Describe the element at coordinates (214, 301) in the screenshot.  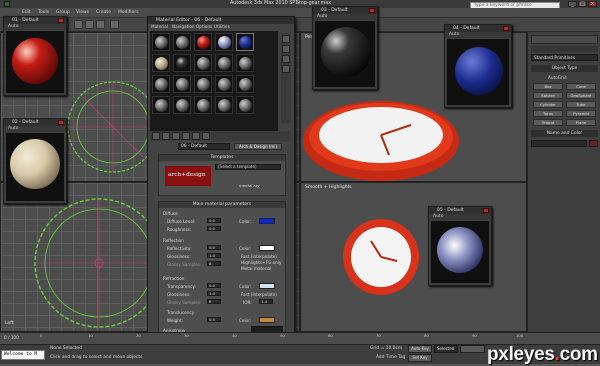
I see `refraction-samples-spinner: 8` at that location.